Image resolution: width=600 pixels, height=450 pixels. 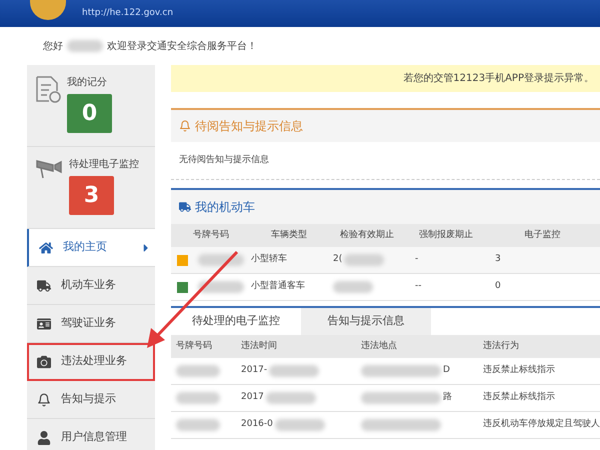 What do you see at coordinates (91, 286) in the screenshot?
I see `nav-item: 机动车业务` at bounding box center [91, 286].